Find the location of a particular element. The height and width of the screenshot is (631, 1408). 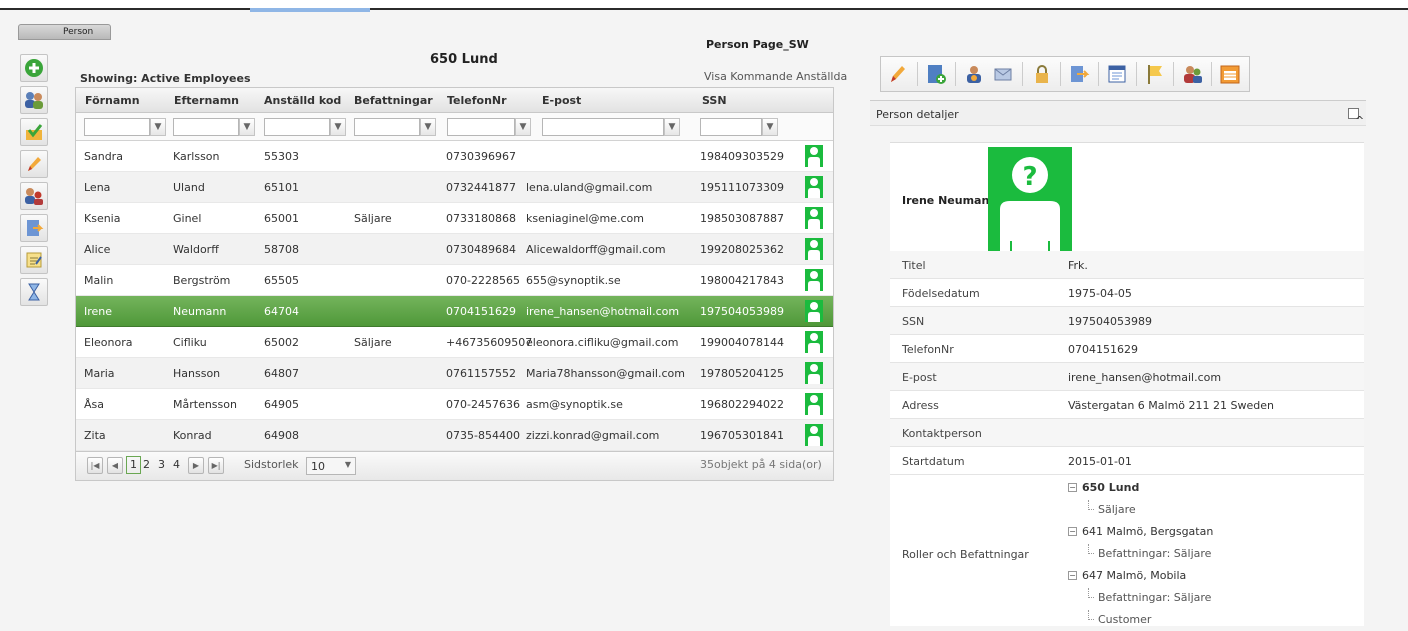

filter-ssn-input is located at coordinates (731, 127).